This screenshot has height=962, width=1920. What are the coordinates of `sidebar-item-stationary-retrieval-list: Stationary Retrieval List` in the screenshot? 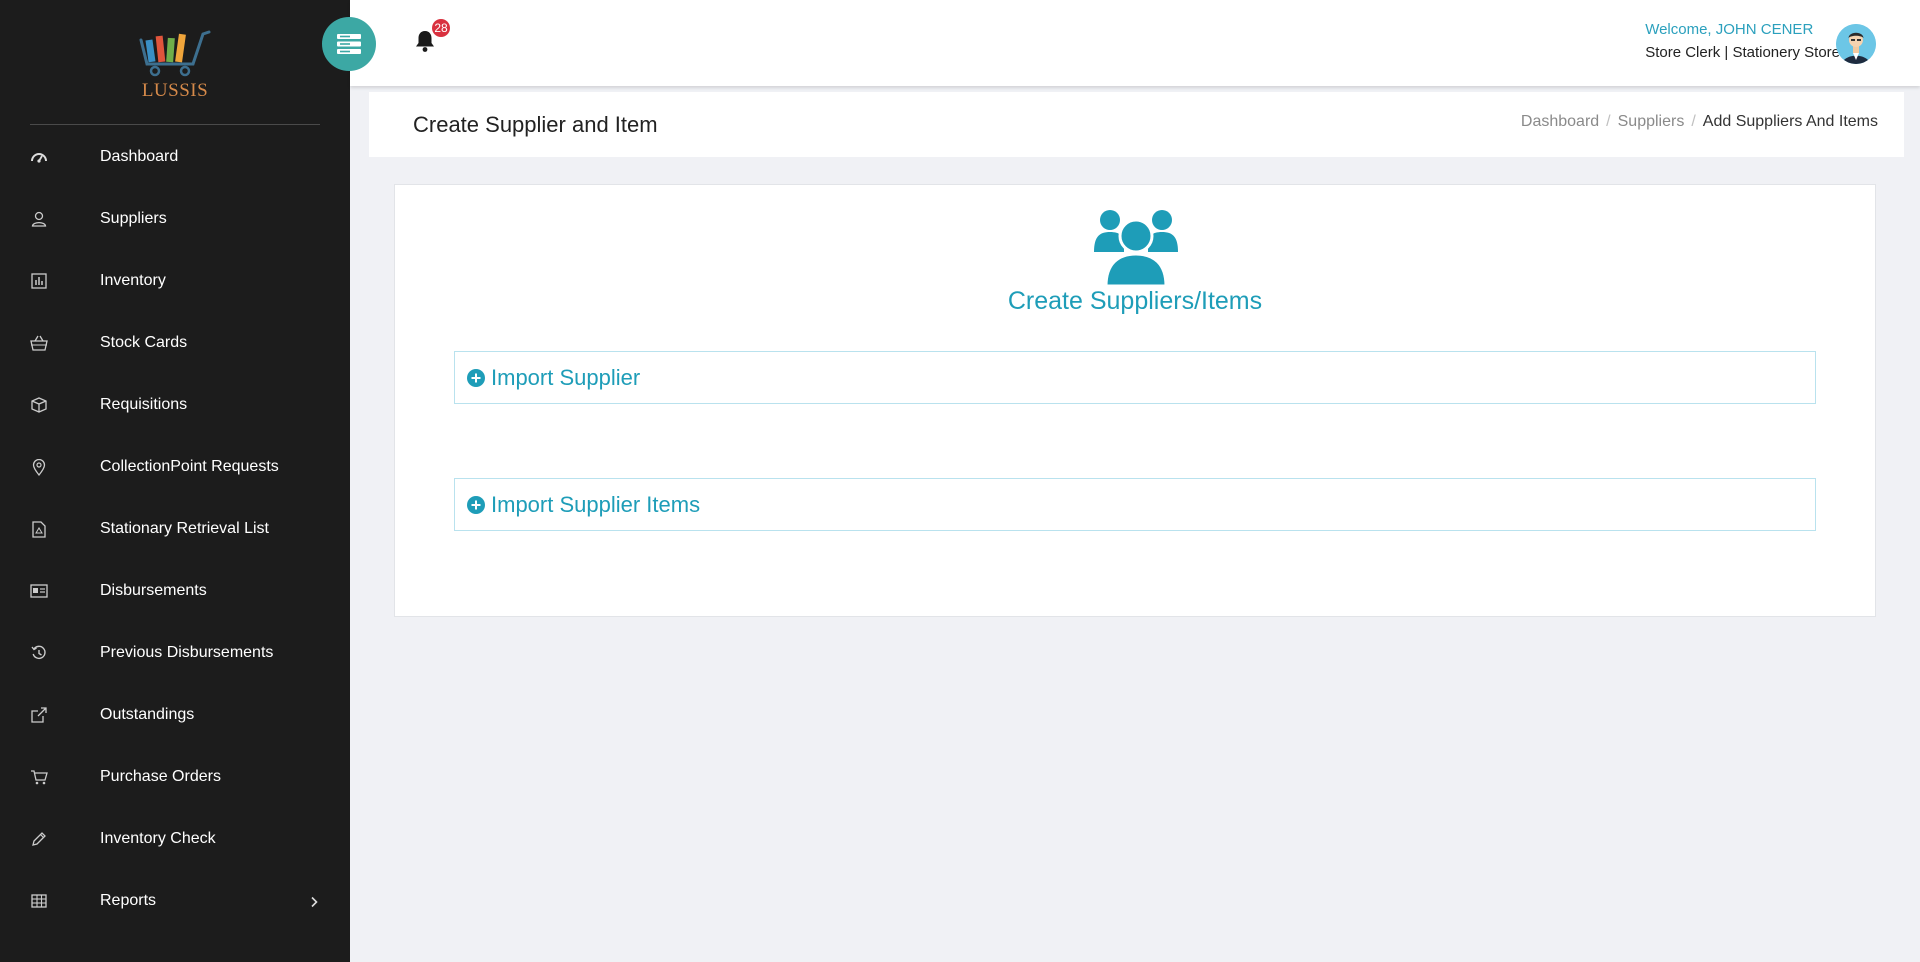 It's located at (175, 529).